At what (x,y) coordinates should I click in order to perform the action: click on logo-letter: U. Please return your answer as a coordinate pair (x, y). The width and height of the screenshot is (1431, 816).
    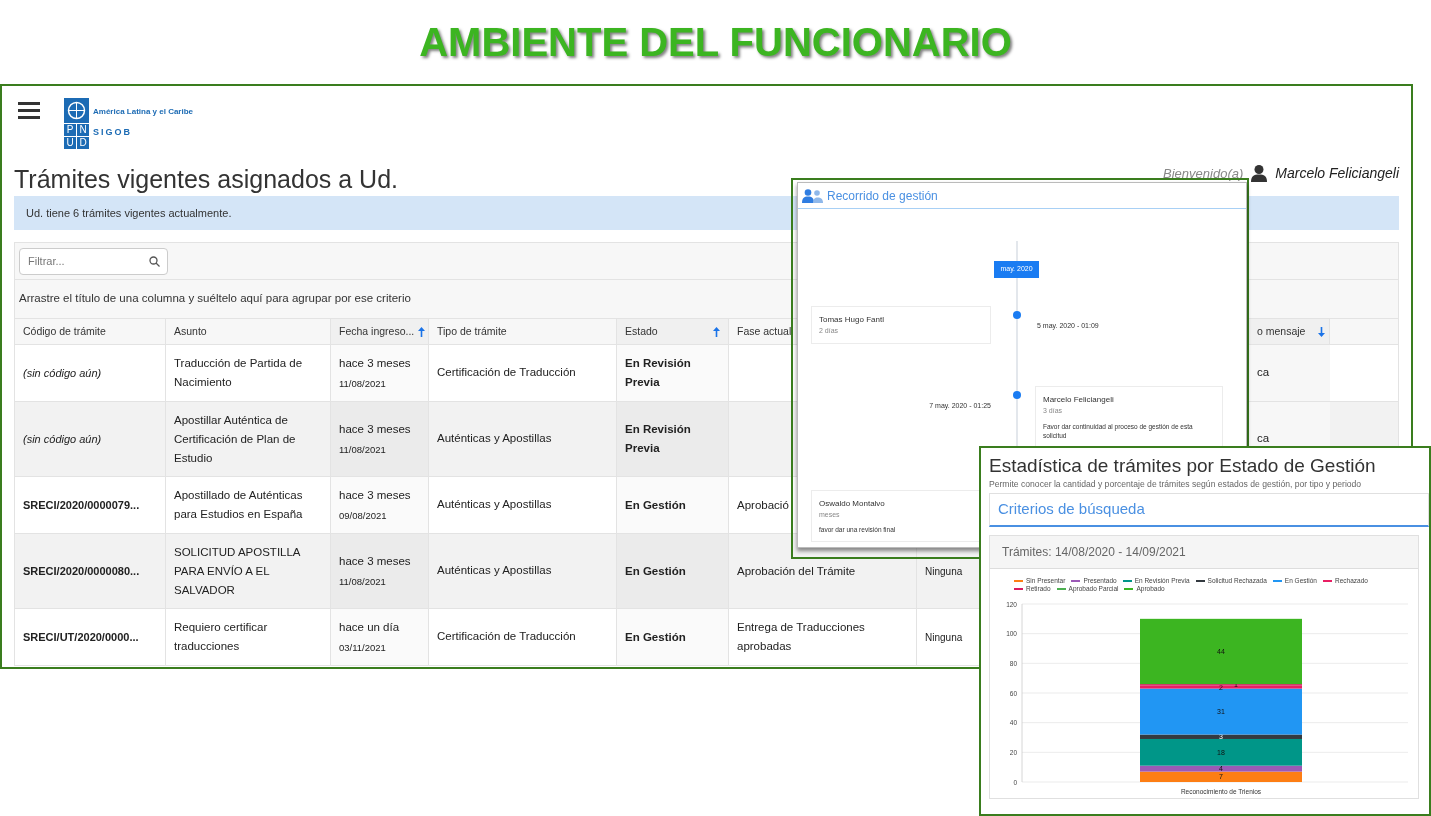
    Looking at the image, I should click on (70, 143).